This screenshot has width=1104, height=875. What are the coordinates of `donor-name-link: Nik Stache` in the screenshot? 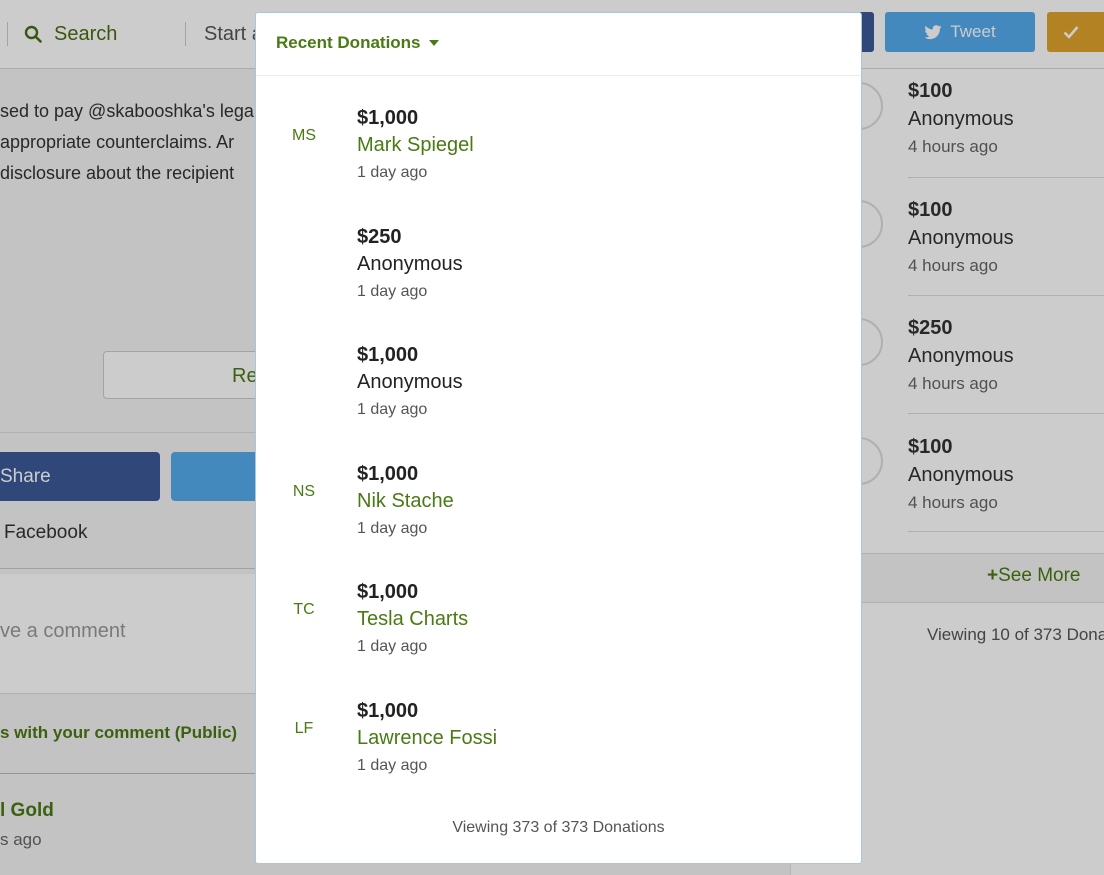 It's located at (405, 501).